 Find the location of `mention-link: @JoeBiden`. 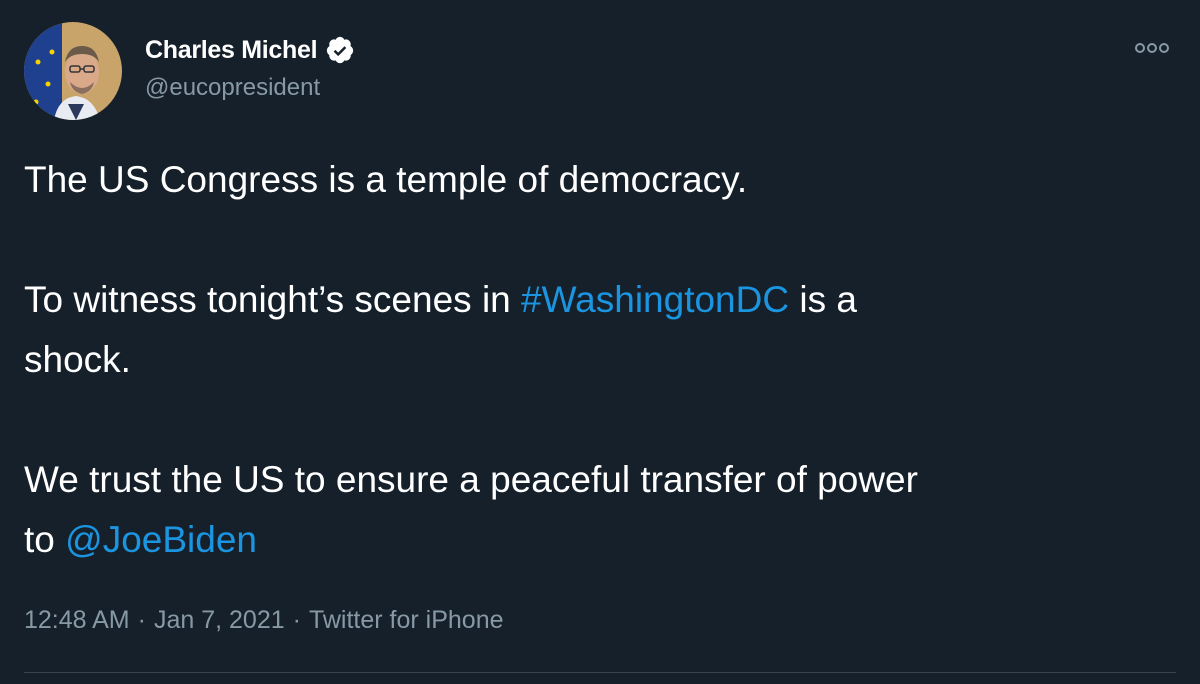

mention-link: @JoeBiden is located at coordinates (161, 539).